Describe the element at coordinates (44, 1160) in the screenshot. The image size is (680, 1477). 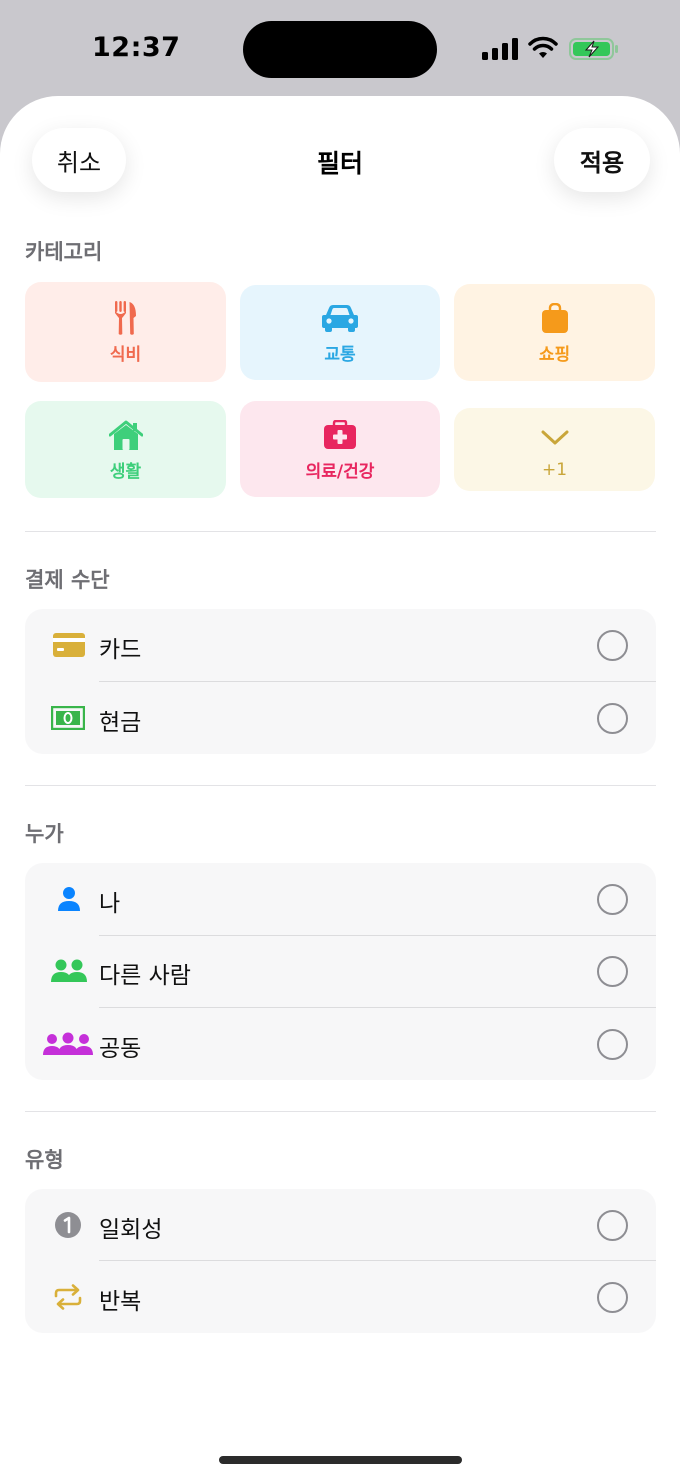
I see `section-label-type: 유형` at that location.